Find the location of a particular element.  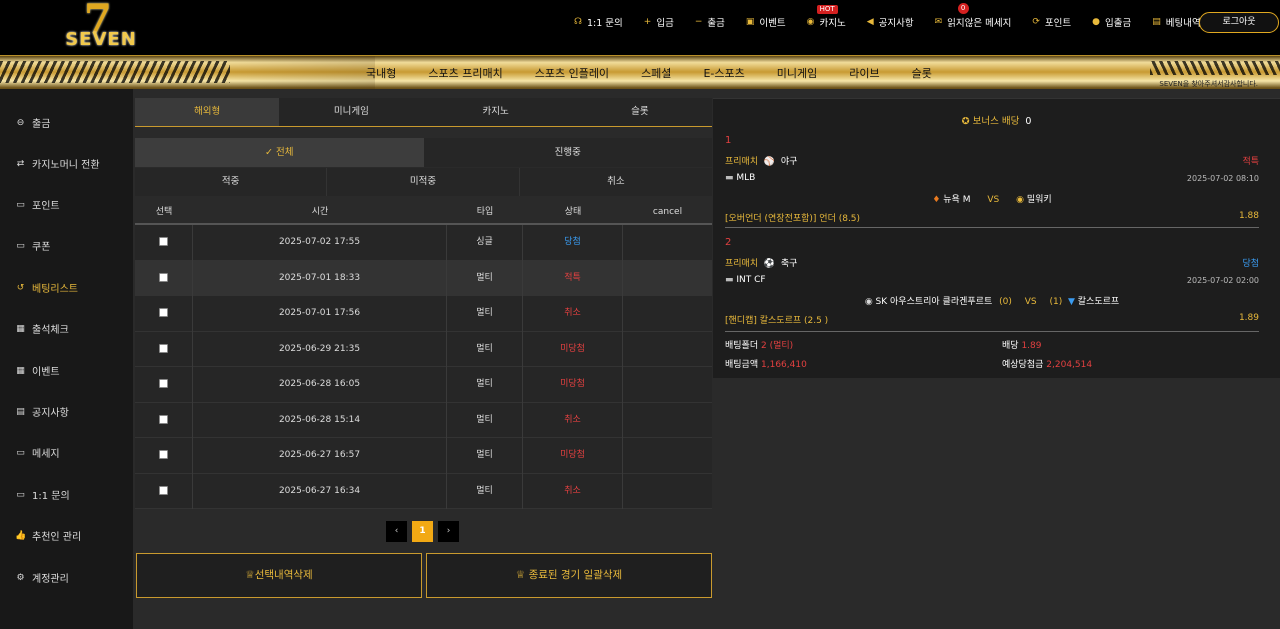

moneybag-icon: ● is located at coordinates (1096, 22).